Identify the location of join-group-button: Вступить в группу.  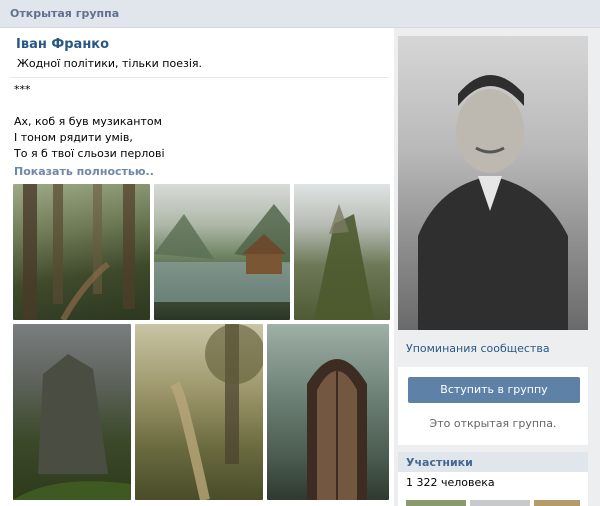
(494, 390).